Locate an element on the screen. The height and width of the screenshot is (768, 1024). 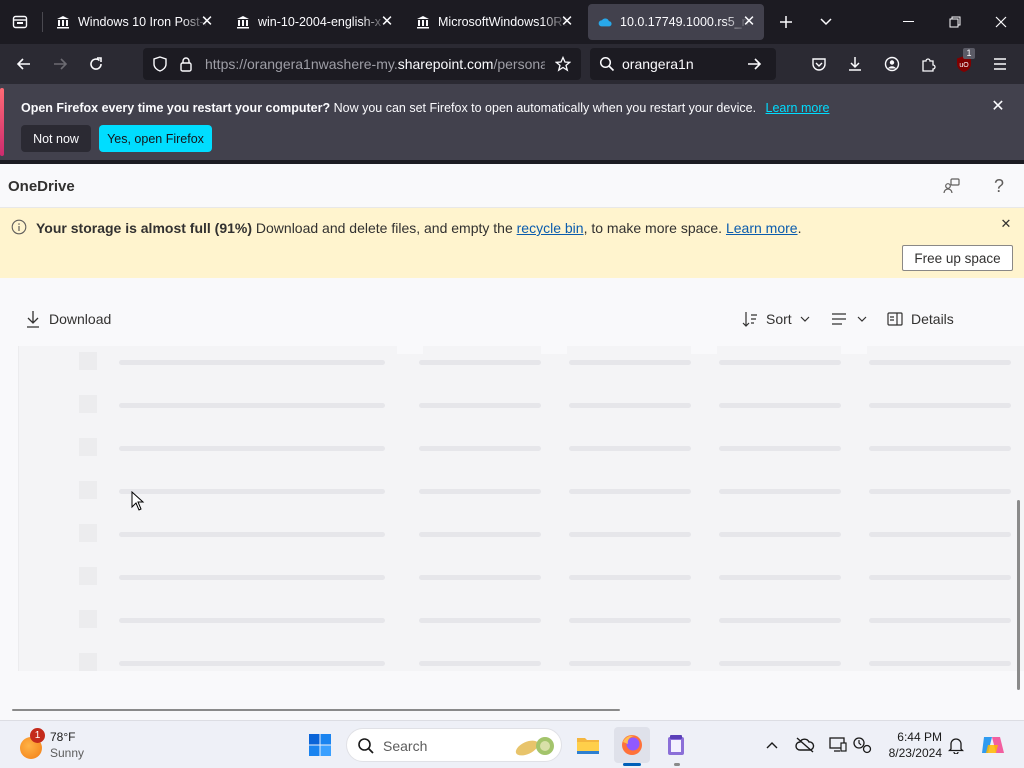
not-now-button: Not now is located at coordinates (56, 138).